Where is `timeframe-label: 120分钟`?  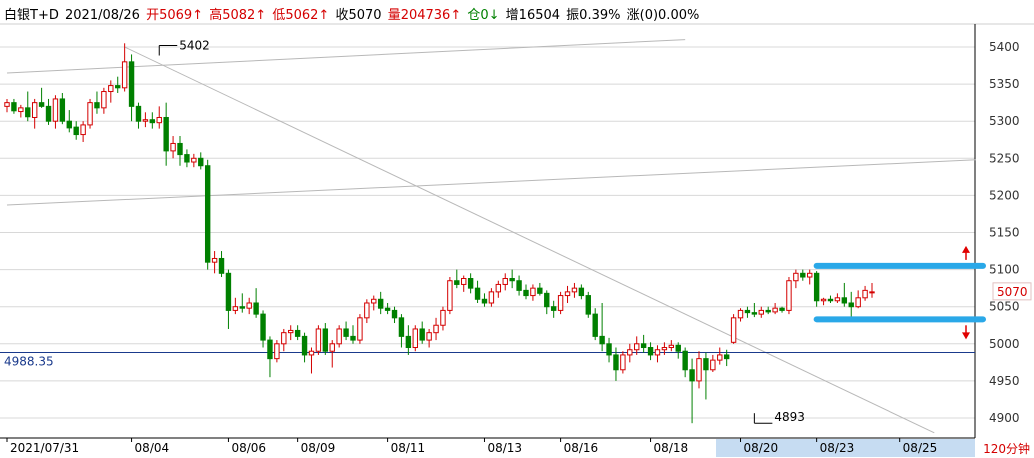 timeframe-label: 120分钟 is located at coordinates (1006, 448).